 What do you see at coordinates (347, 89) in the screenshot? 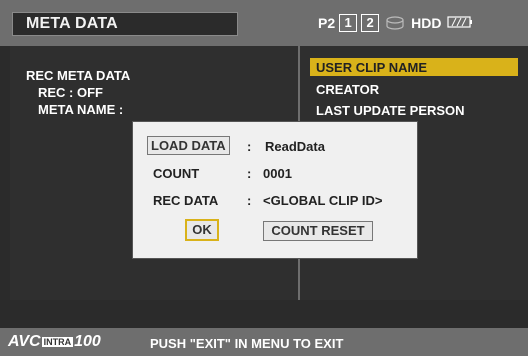
I see `menu-item-creator: CREATOR` at bounding box center [347, 89].